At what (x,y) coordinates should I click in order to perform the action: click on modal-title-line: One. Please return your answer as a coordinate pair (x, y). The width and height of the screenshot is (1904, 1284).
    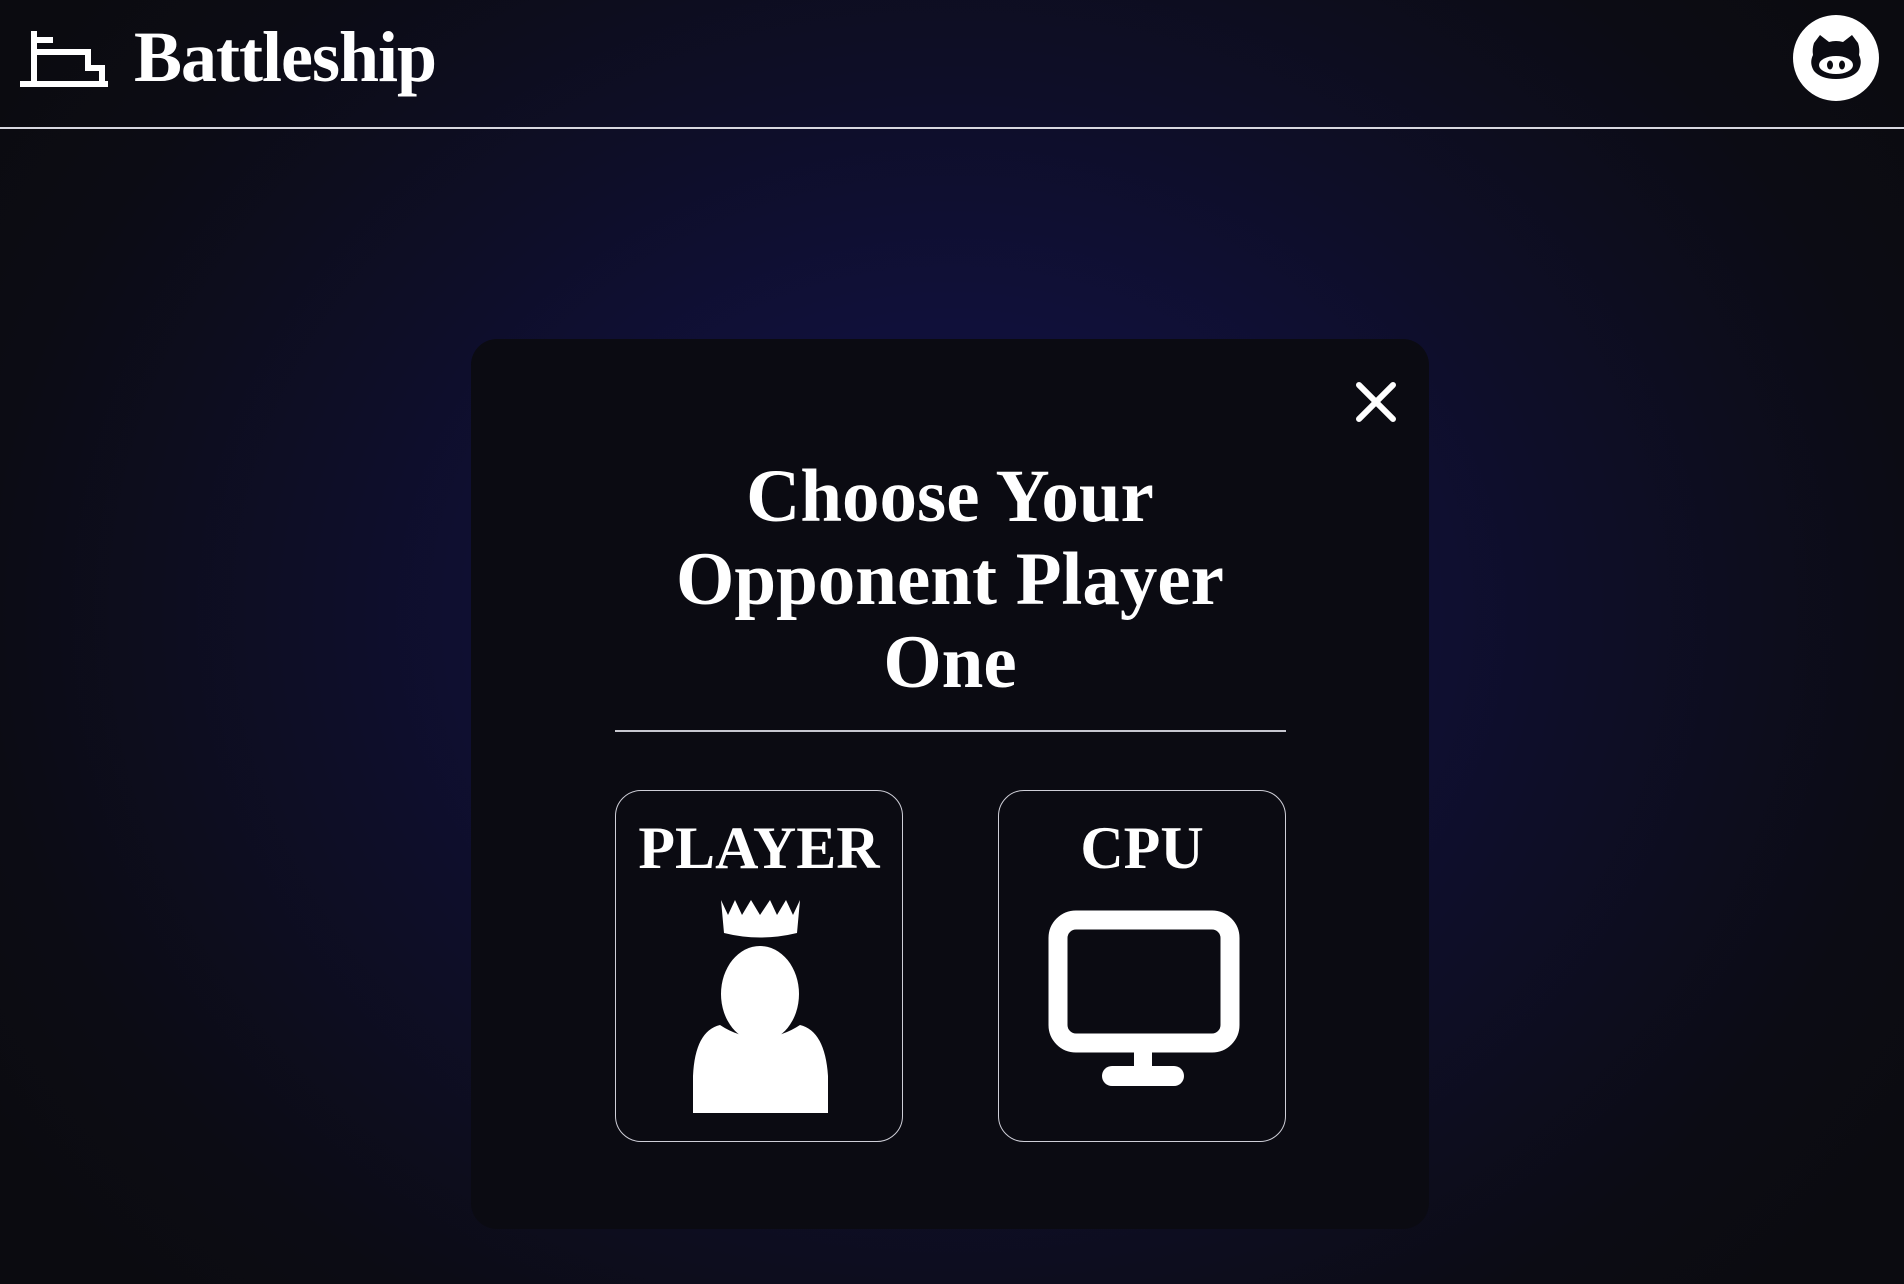
    Looking at the image, I should click on (950, 662).